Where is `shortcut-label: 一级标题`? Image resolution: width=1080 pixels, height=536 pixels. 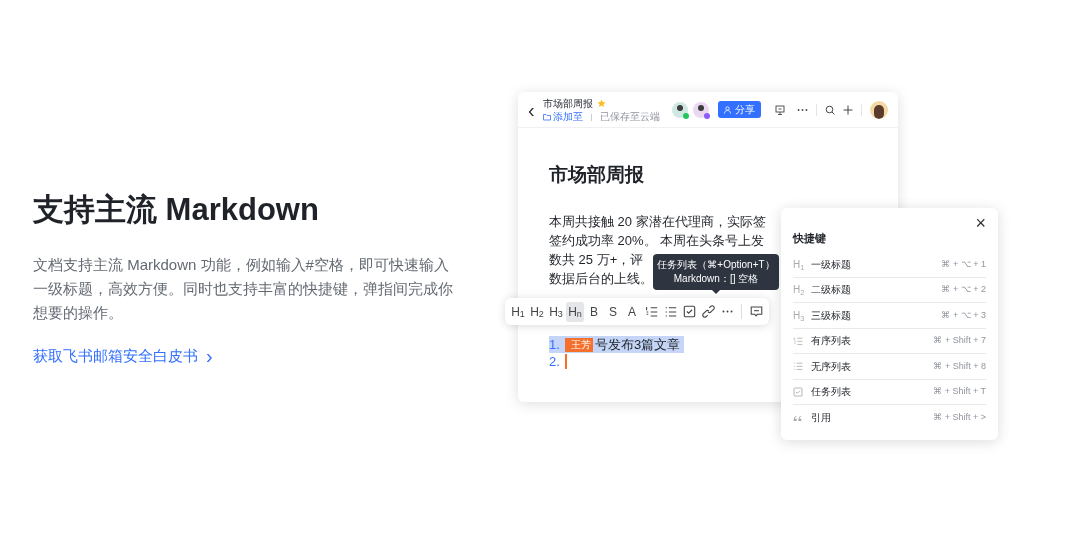 shortcut-label: 一级标题 is located at coordinates (831, 264).